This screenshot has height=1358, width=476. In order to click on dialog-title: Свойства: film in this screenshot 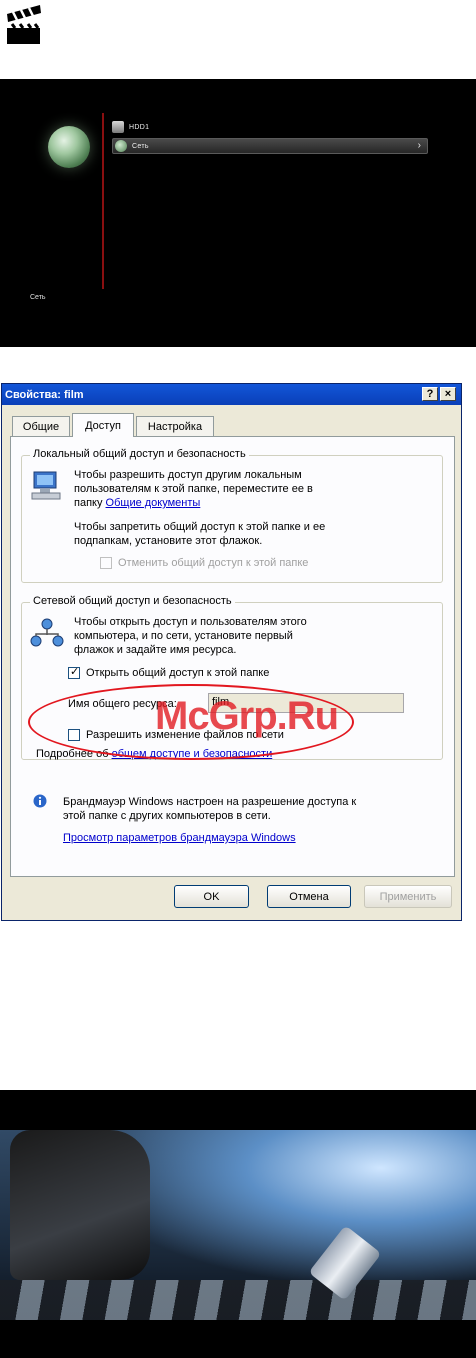, I will do `click(44, 394)`.